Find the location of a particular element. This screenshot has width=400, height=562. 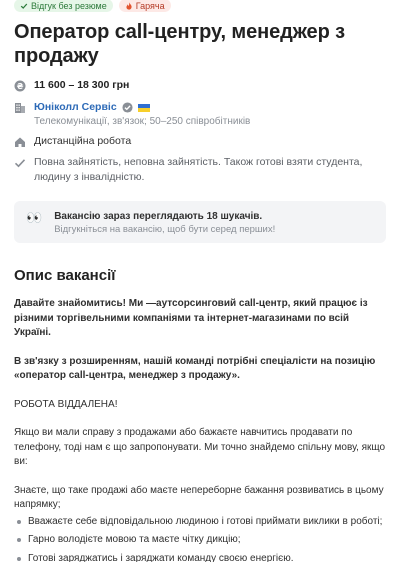

company-link: Юніколл Сервіс is located at coordinates (75, 107).